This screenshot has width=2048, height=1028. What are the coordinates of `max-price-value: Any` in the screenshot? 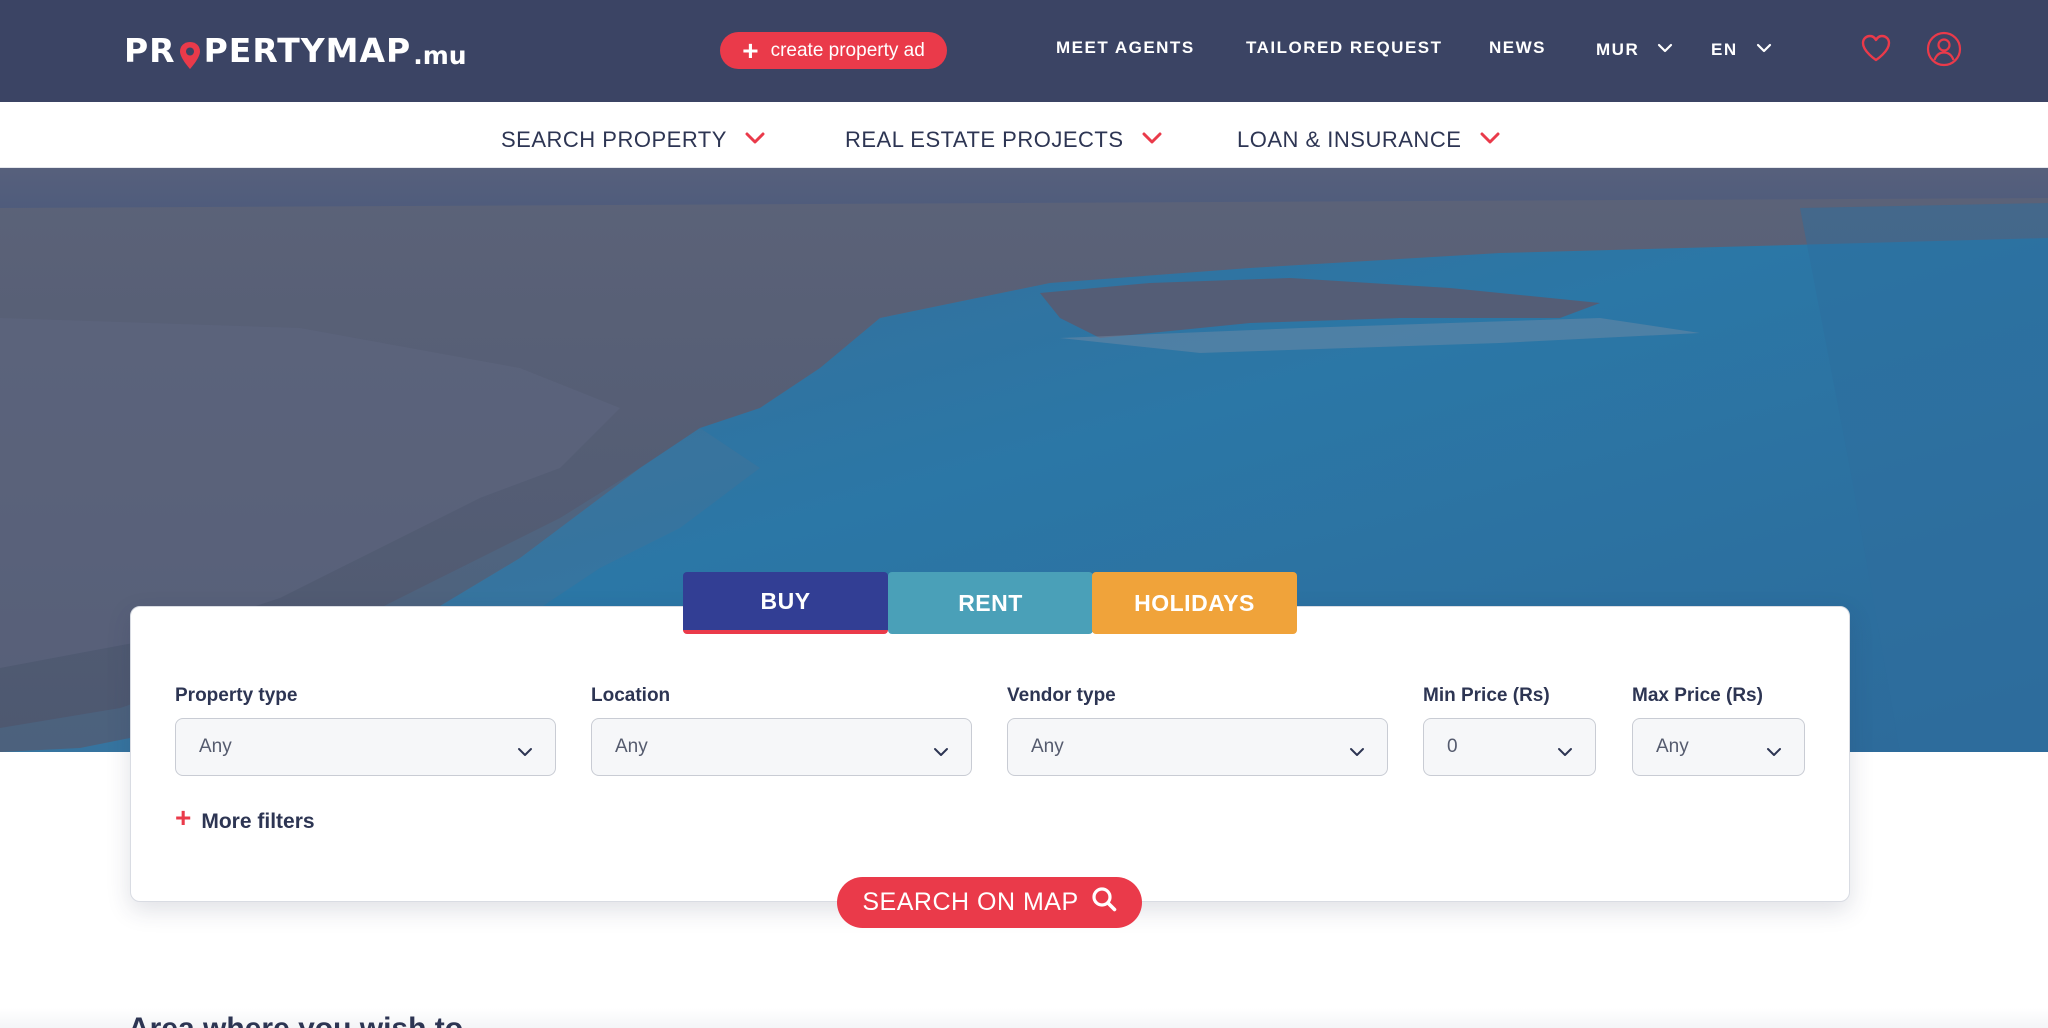 It's located at (1672, 746).